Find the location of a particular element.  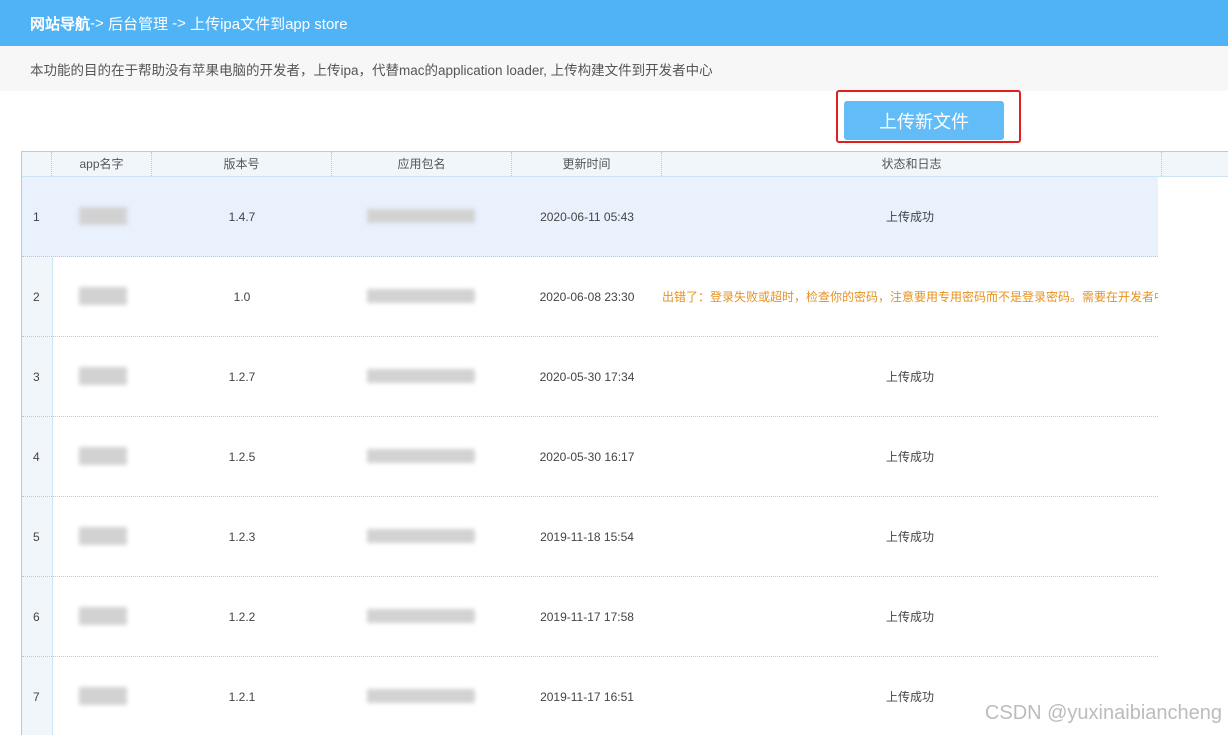

table-header: app名字 版本号 应用包名 更新时间 状态和日志 is located at coordinates (625, 164).